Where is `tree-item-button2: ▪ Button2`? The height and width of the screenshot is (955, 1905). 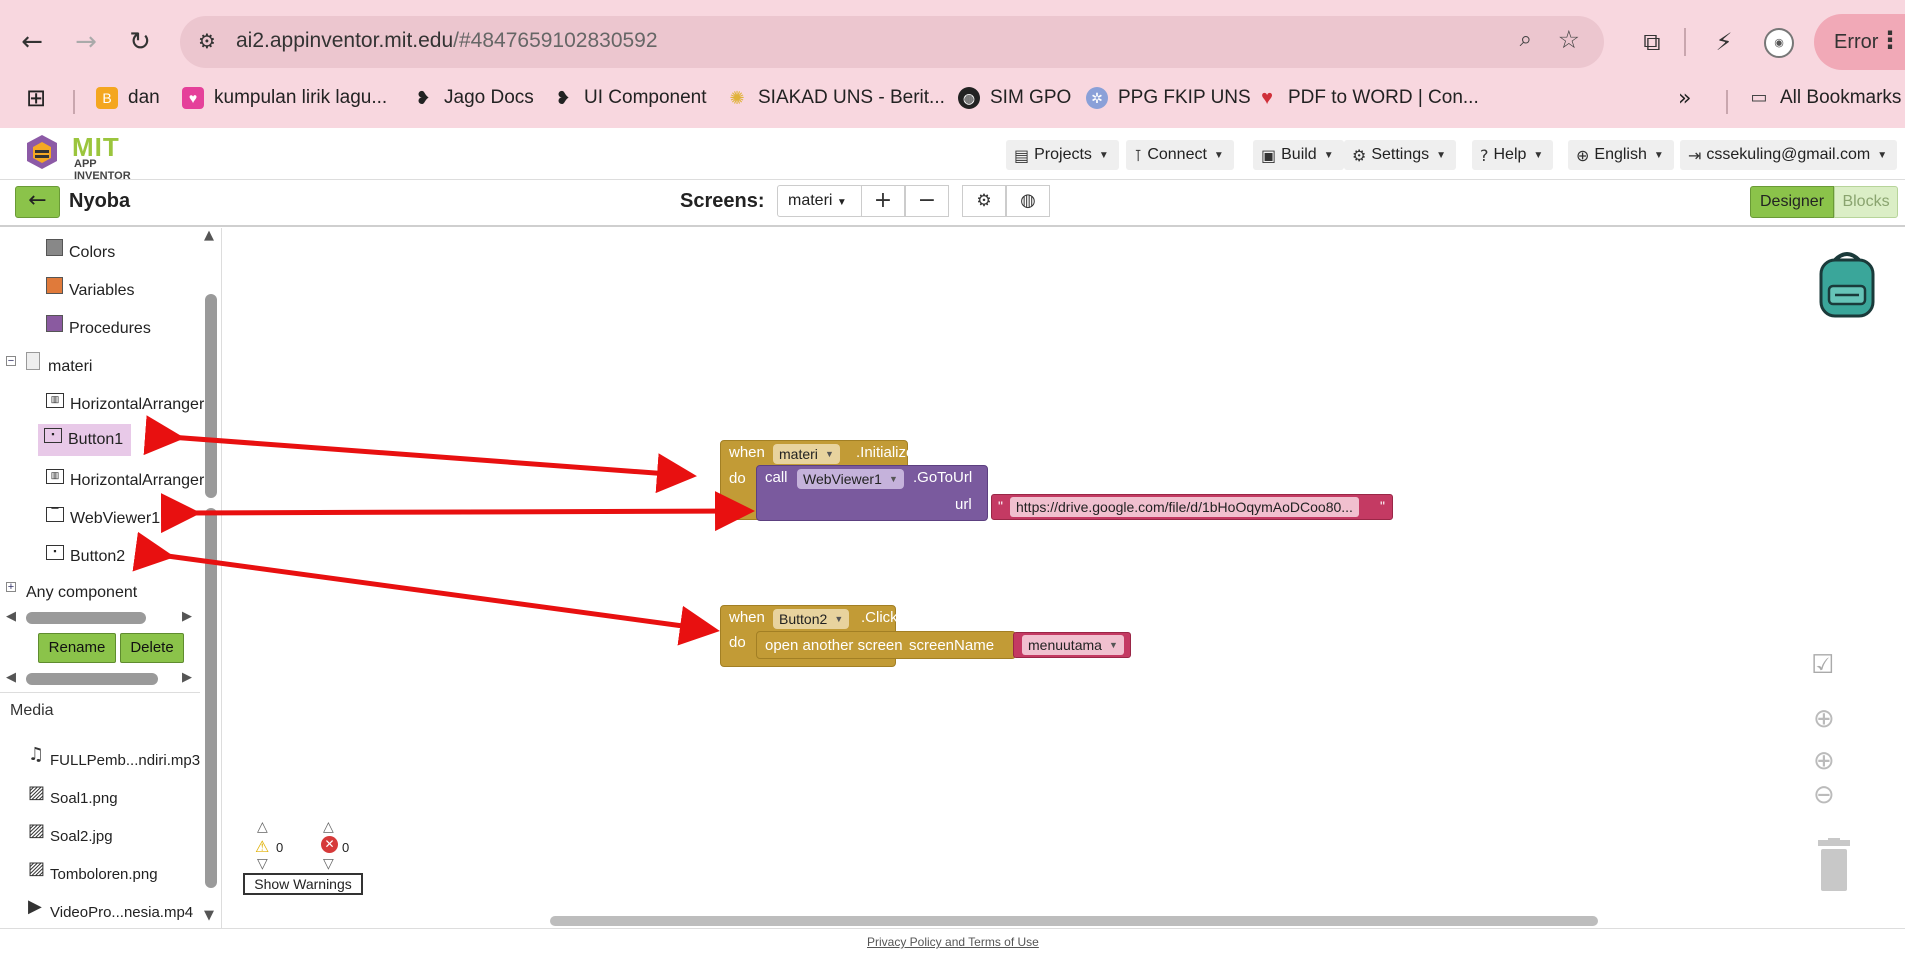
tree-item-button2: ▪ Button2 is located at coordinates (85, 557).